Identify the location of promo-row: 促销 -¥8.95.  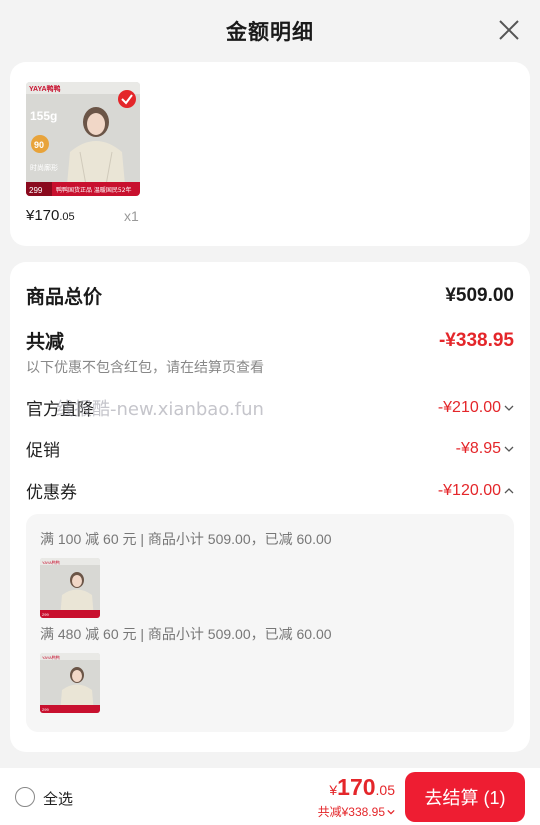
(270, 448).